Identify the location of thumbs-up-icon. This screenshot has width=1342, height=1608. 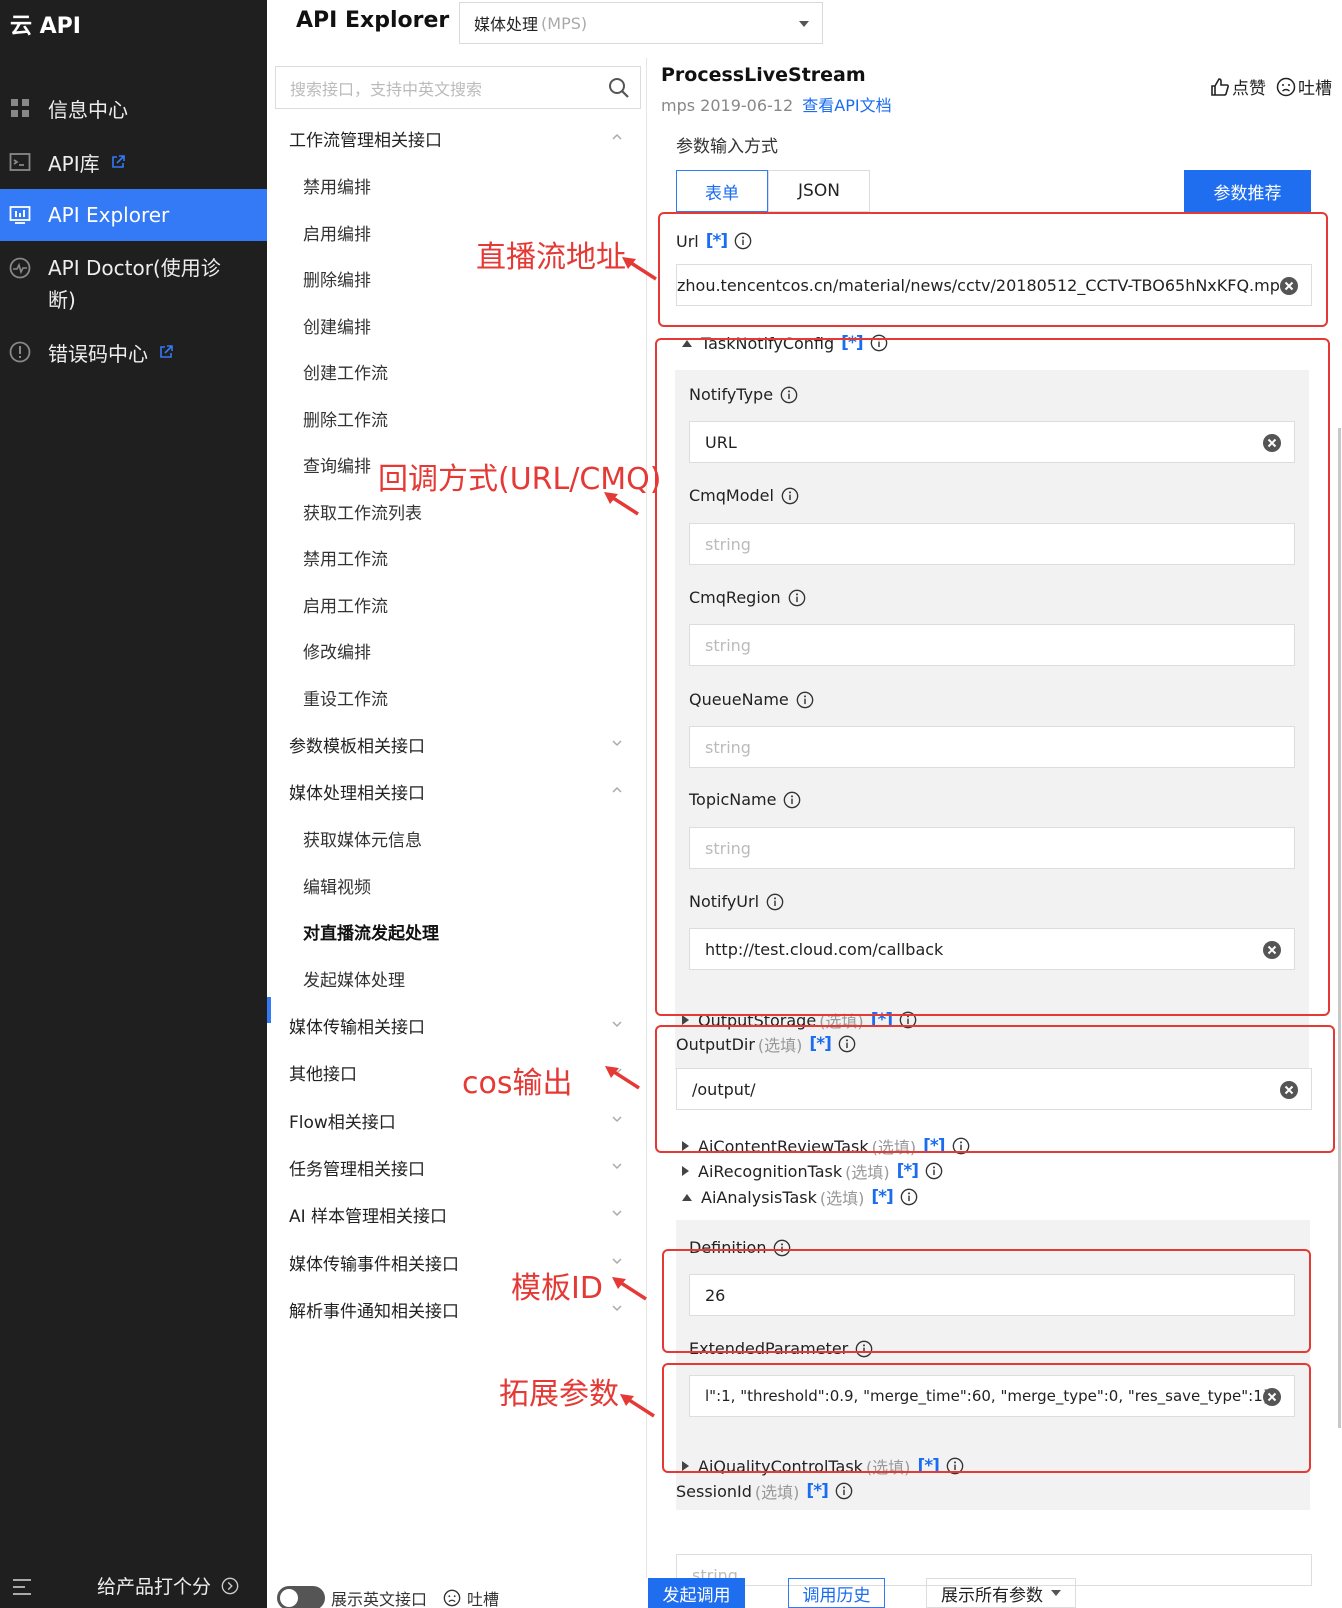
(1220, 86).